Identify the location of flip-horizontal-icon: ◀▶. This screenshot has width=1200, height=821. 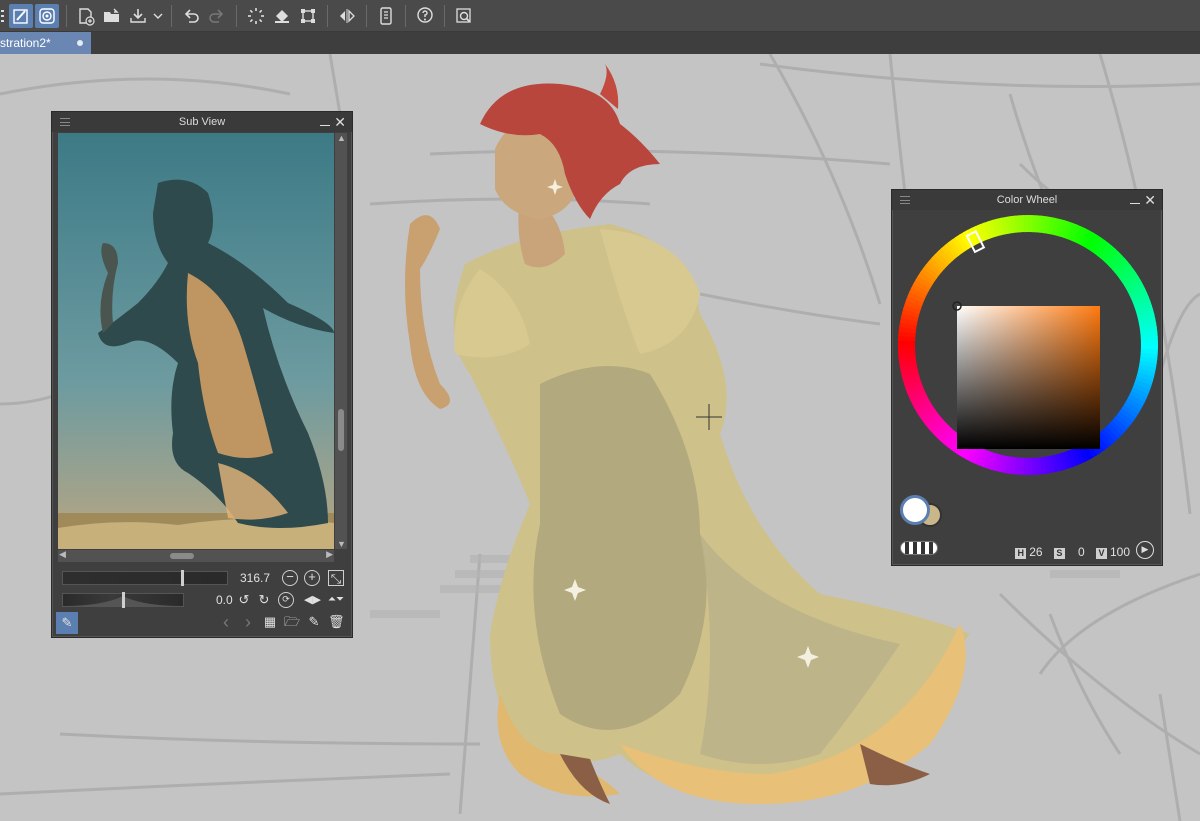
(312, 600).